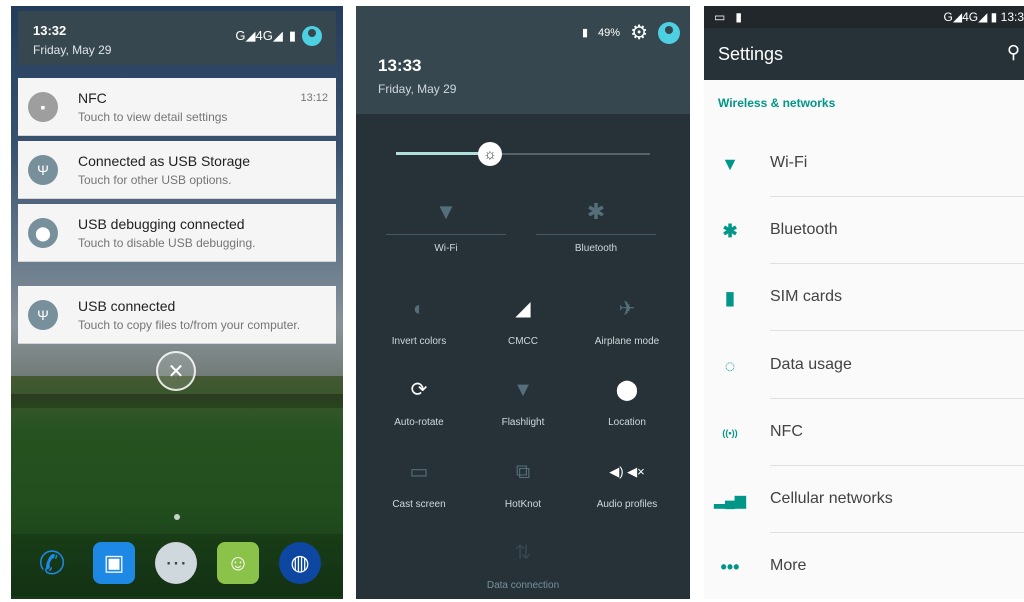 The image size is (1024, 602). What do you see at coordinates (864, 230) in the screenshot?
I see `settings-item-bluetooth: ✱ Bluetooth` at bounding box center [864, 230].